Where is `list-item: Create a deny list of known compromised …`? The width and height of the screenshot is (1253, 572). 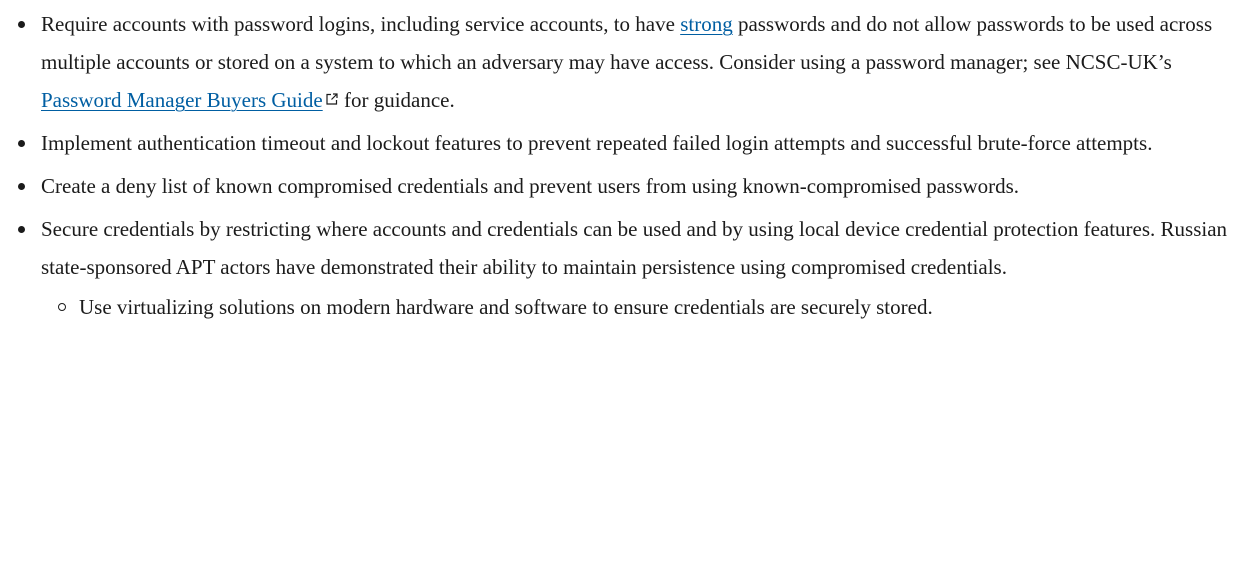 list-item: Create a deny list of known compromised … is located at coordinates (624, 186).